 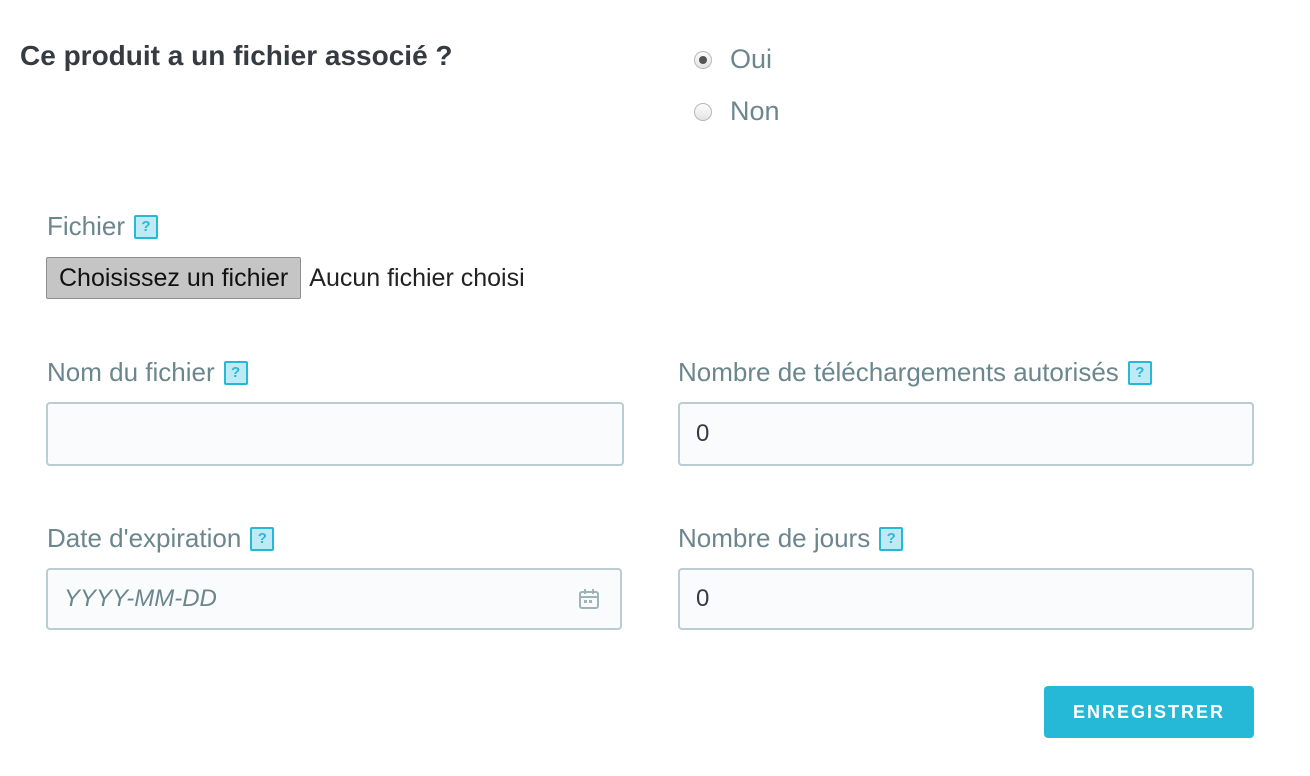 I want to click on downloads-label-group: Nombre de téléchargements autorisés ?, so click(x=915, y=372).